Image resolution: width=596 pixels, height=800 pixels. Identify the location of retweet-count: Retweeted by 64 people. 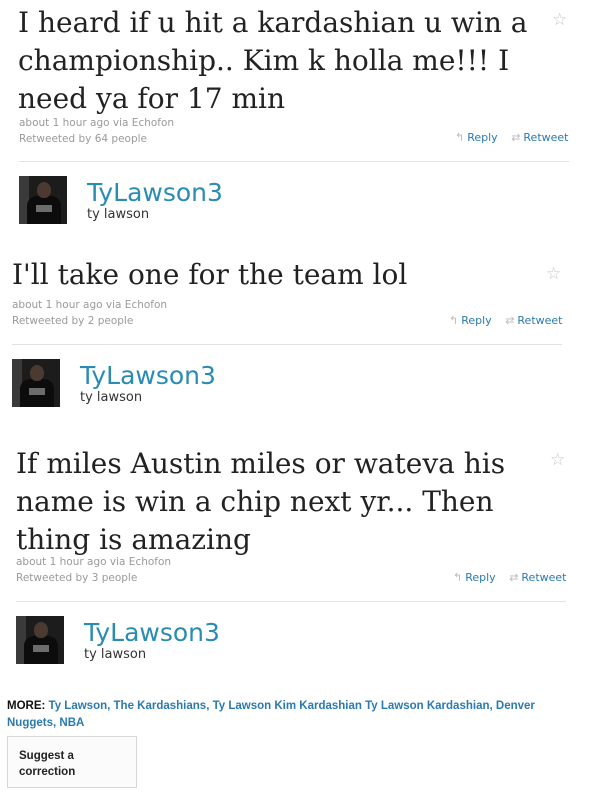
(83, 139).